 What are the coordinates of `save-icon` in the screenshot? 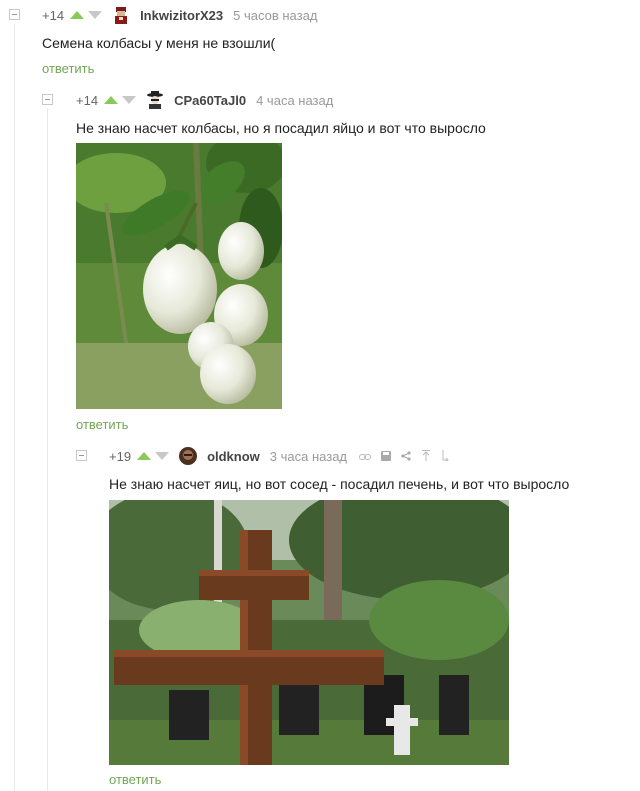 It's located at (386, 456).